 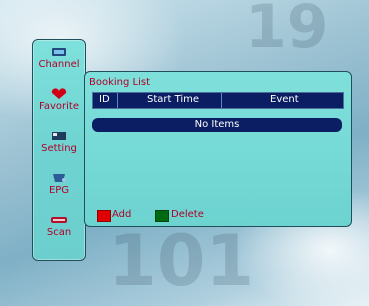 What do you see at coordinates (59, 52) in the screenshot?
I see `channel-icon` at bounding box center [59, 52].